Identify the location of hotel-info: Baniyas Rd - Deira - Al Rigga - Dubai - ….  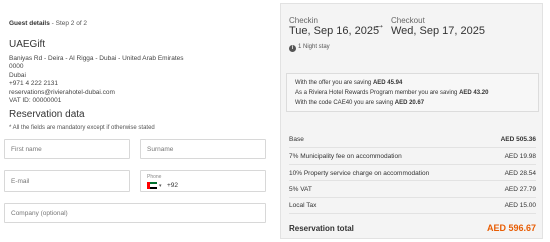
(96, 80).